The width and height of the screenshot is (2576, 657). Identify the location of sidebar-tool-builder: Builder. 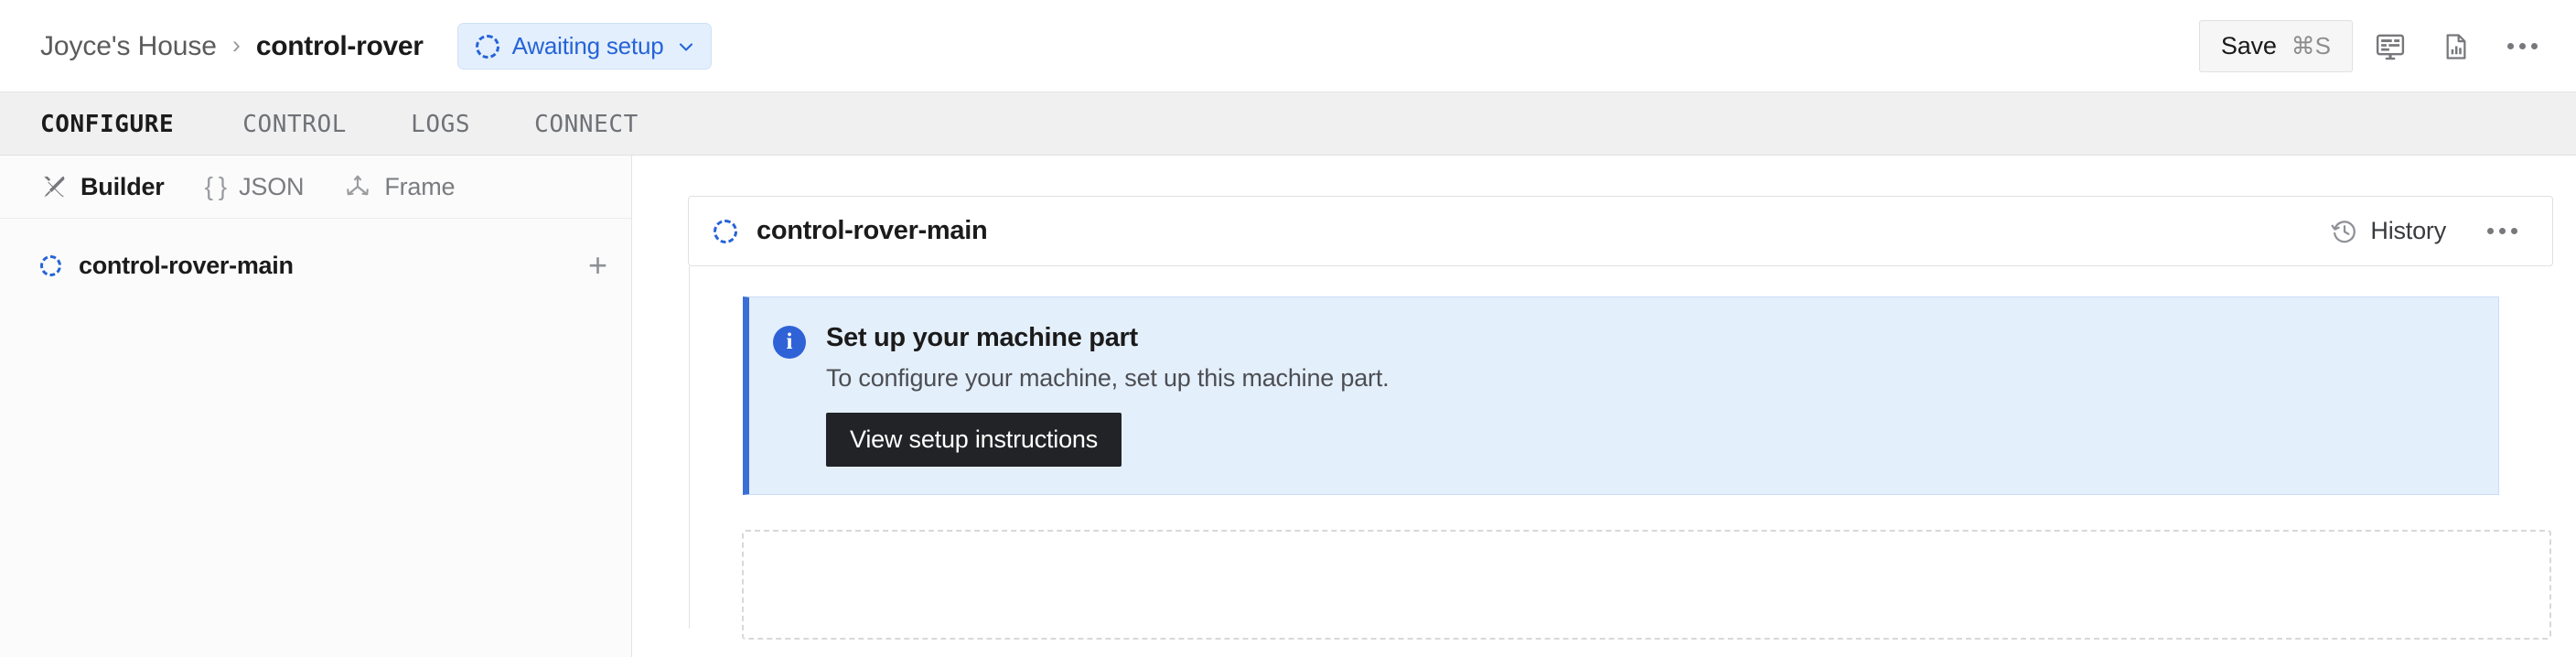
(123, 187).